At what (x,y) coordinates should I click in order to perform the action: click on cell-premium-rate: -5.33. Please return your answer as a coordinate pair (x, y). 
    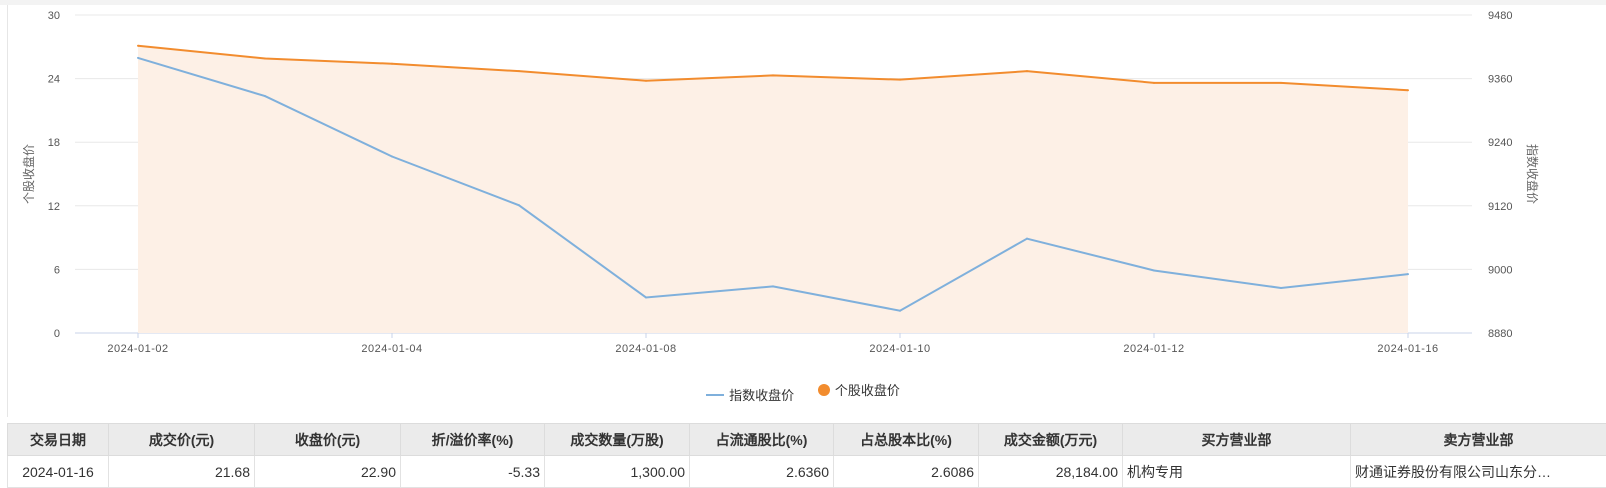
    Looking at the image, I should click on (473, 472).